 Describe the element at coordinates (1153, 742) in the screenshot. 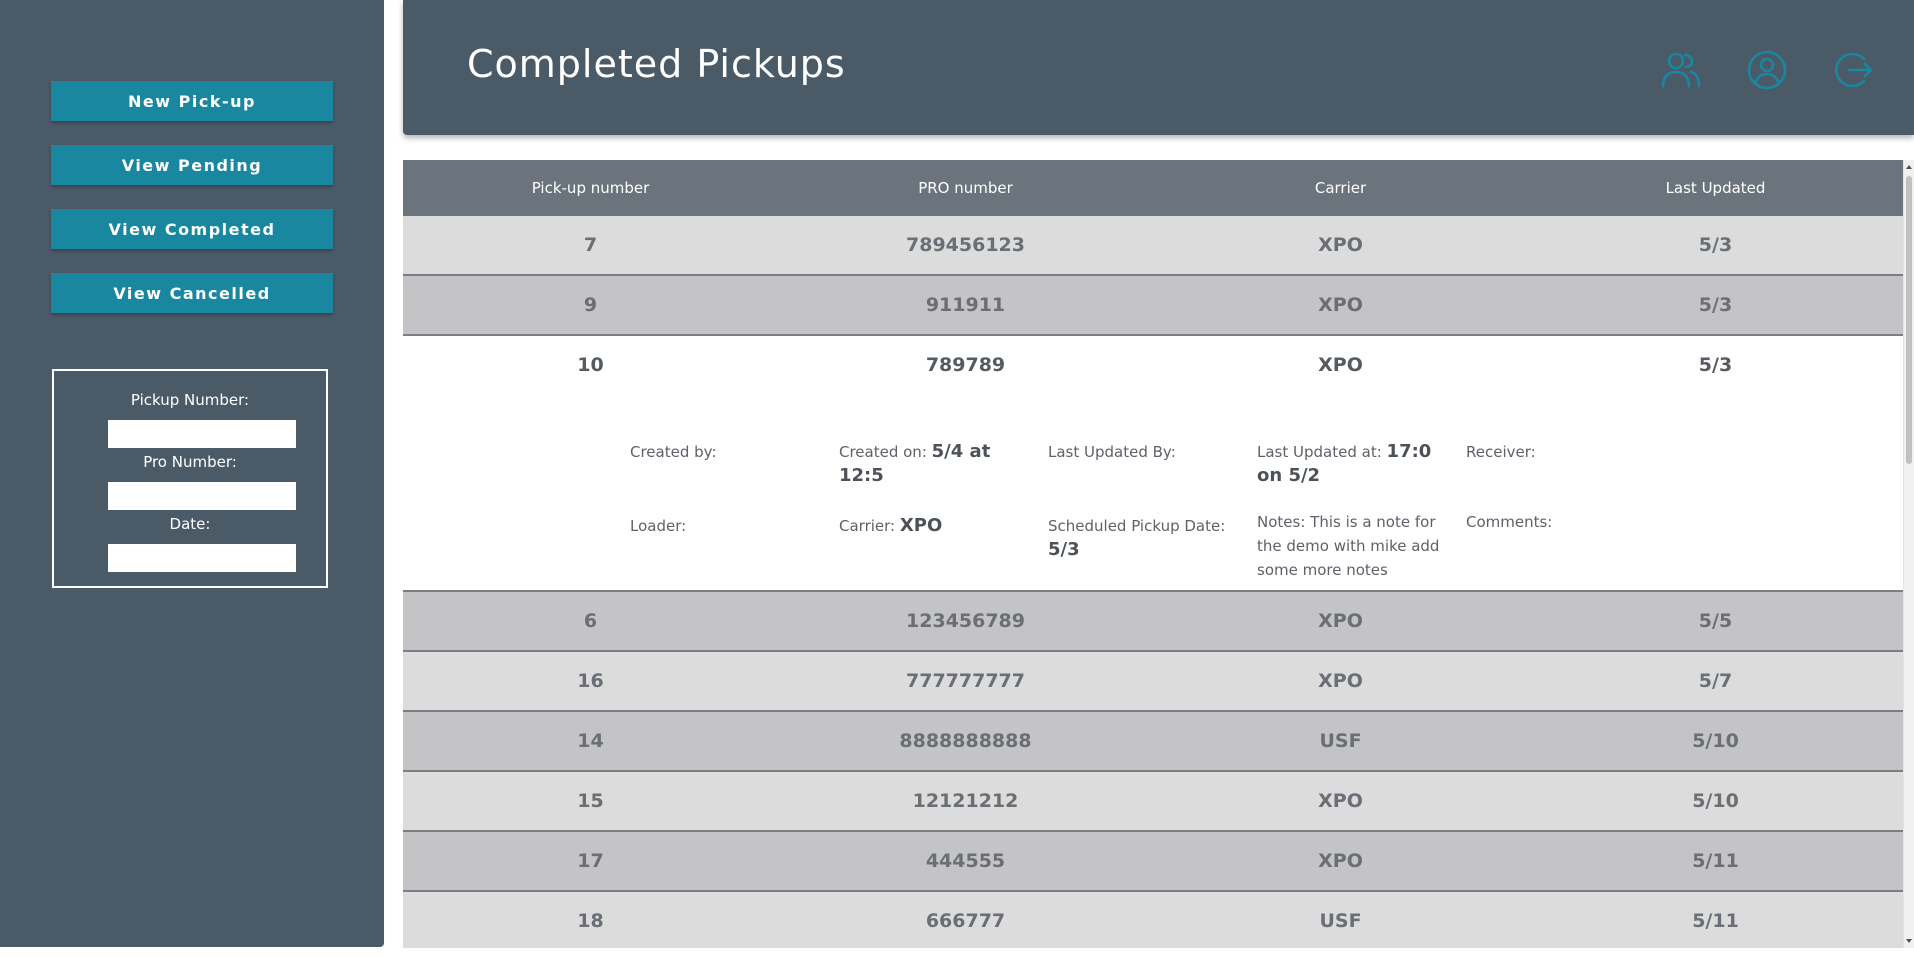

I see `table-row: 14 8888888888 USF 5/10` at that location.